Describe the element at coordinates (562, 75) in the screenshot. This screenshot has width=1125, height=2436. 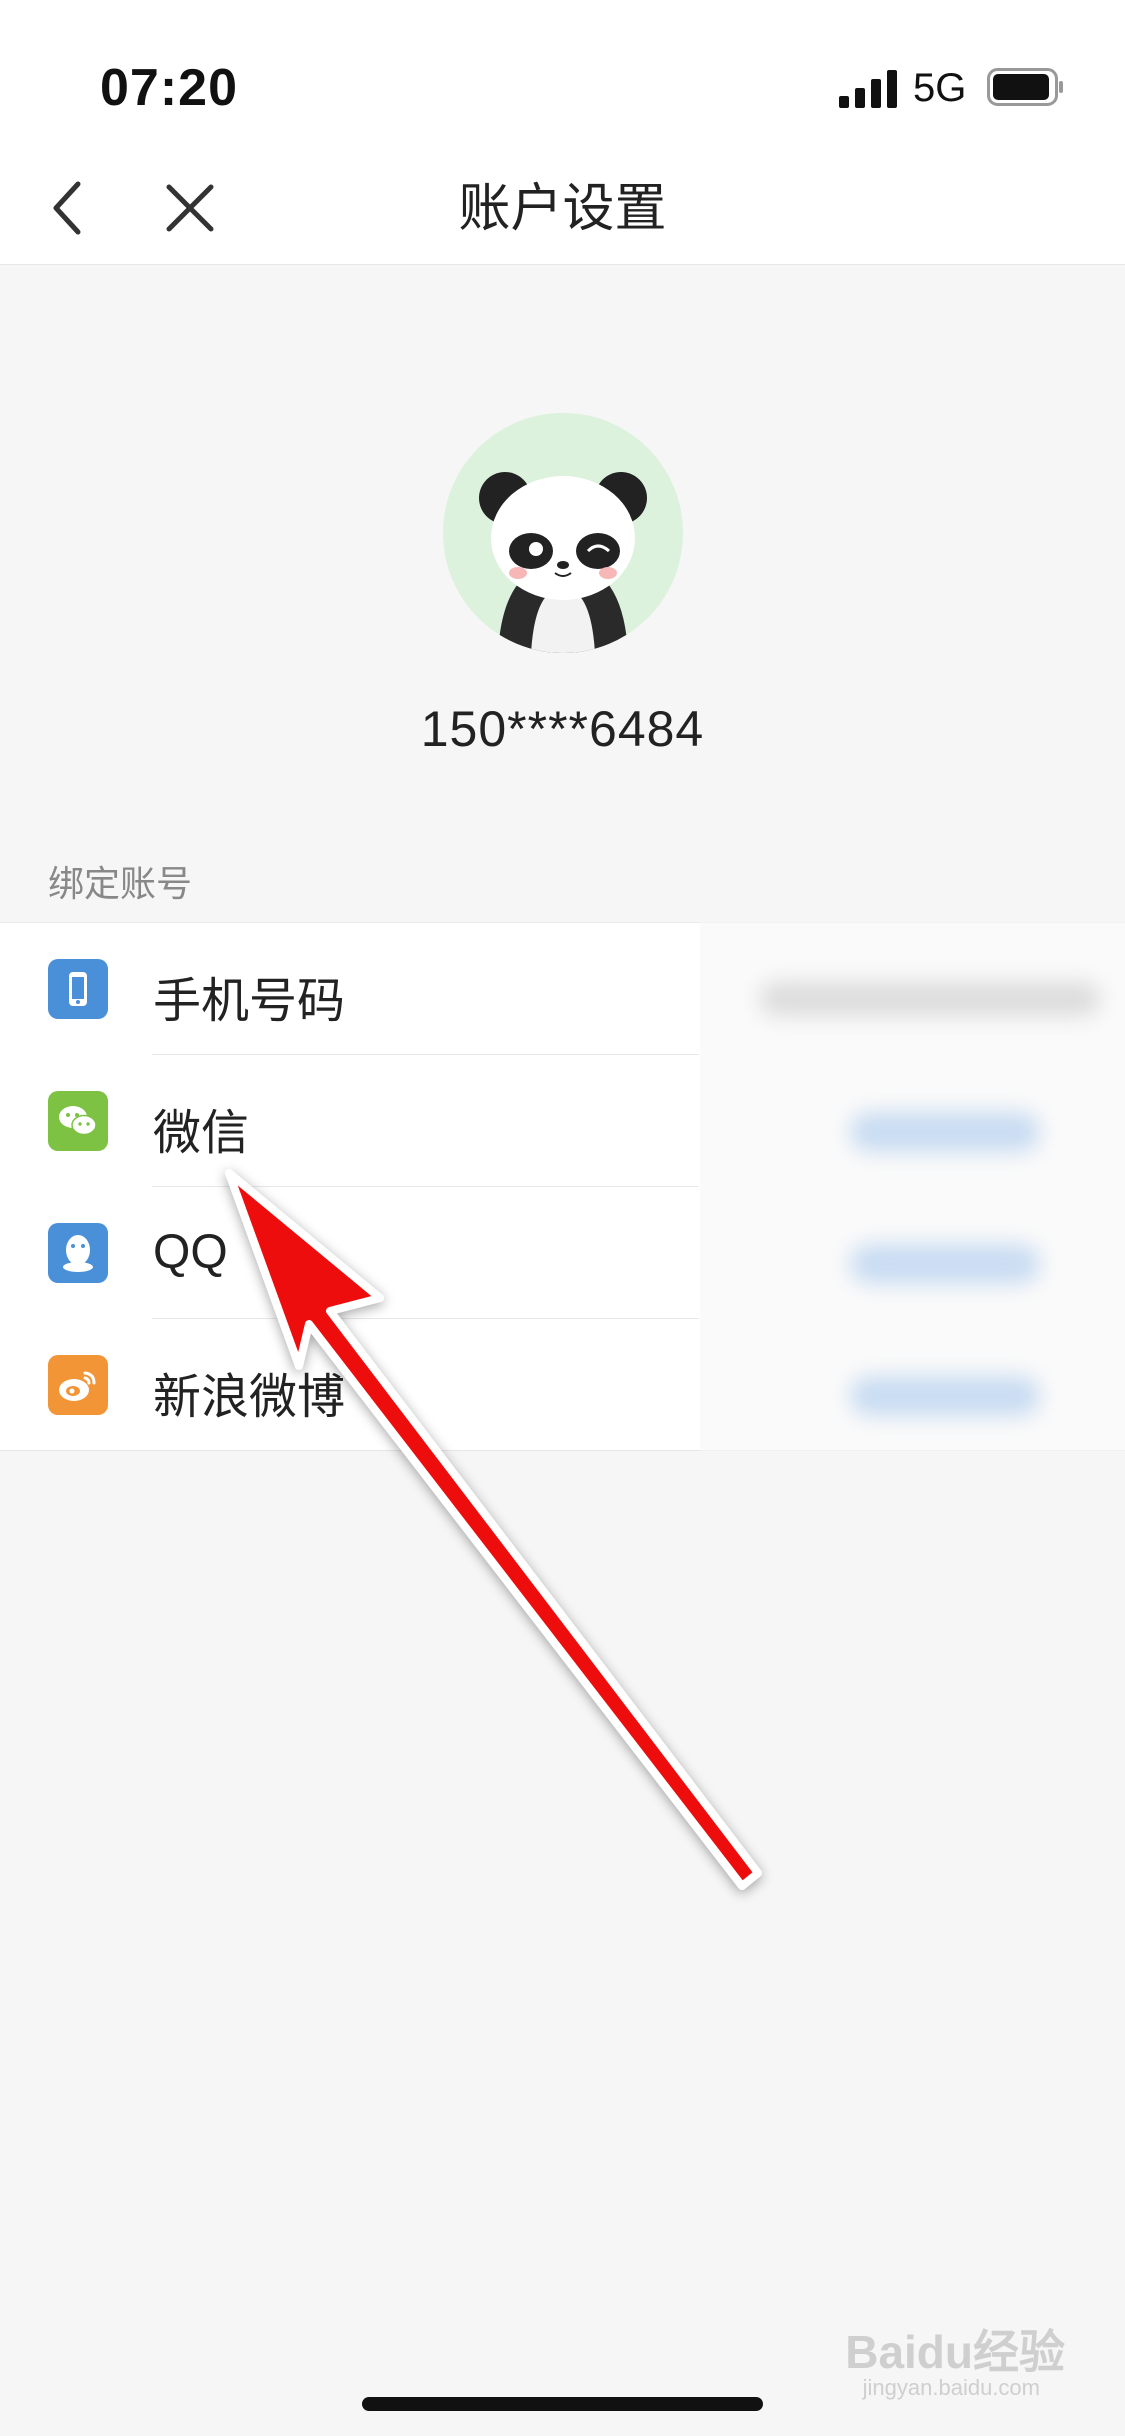
I see `status-bar: 07:20 5G` at that location.